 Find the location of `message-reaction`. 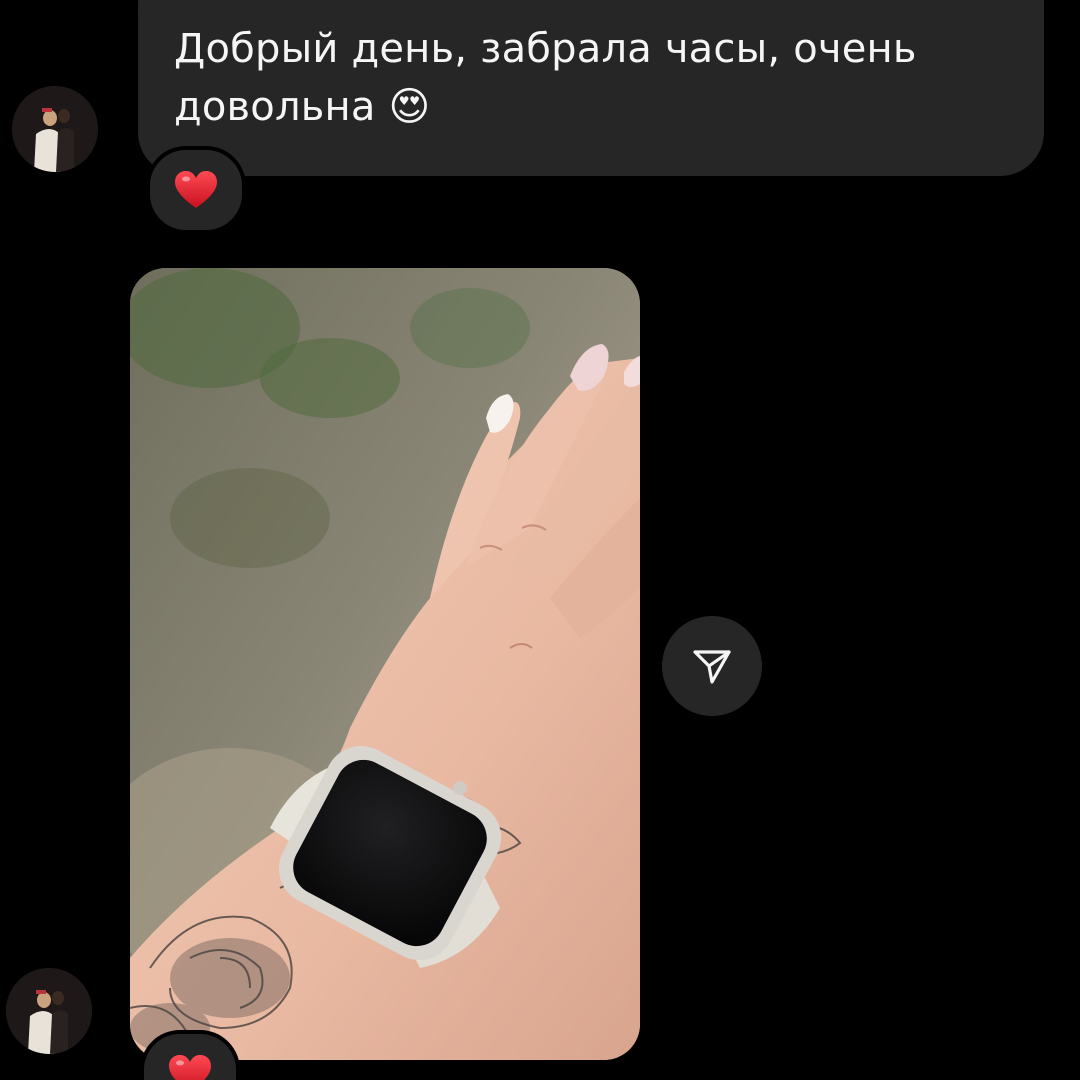

message-reaction is located at coordinates (196, 190).